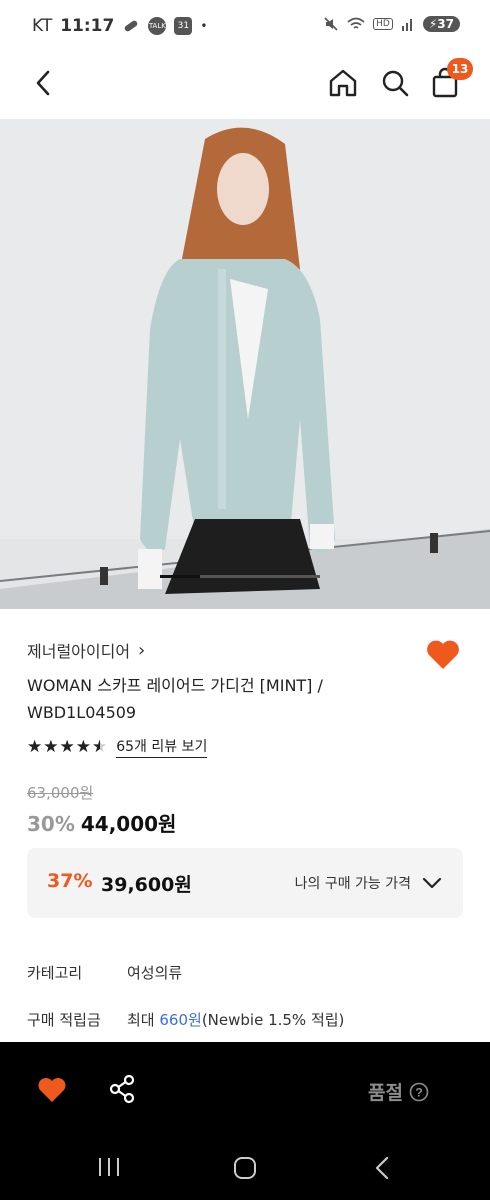  I want to click on soldout-text: 품절, so click(385, 1093).